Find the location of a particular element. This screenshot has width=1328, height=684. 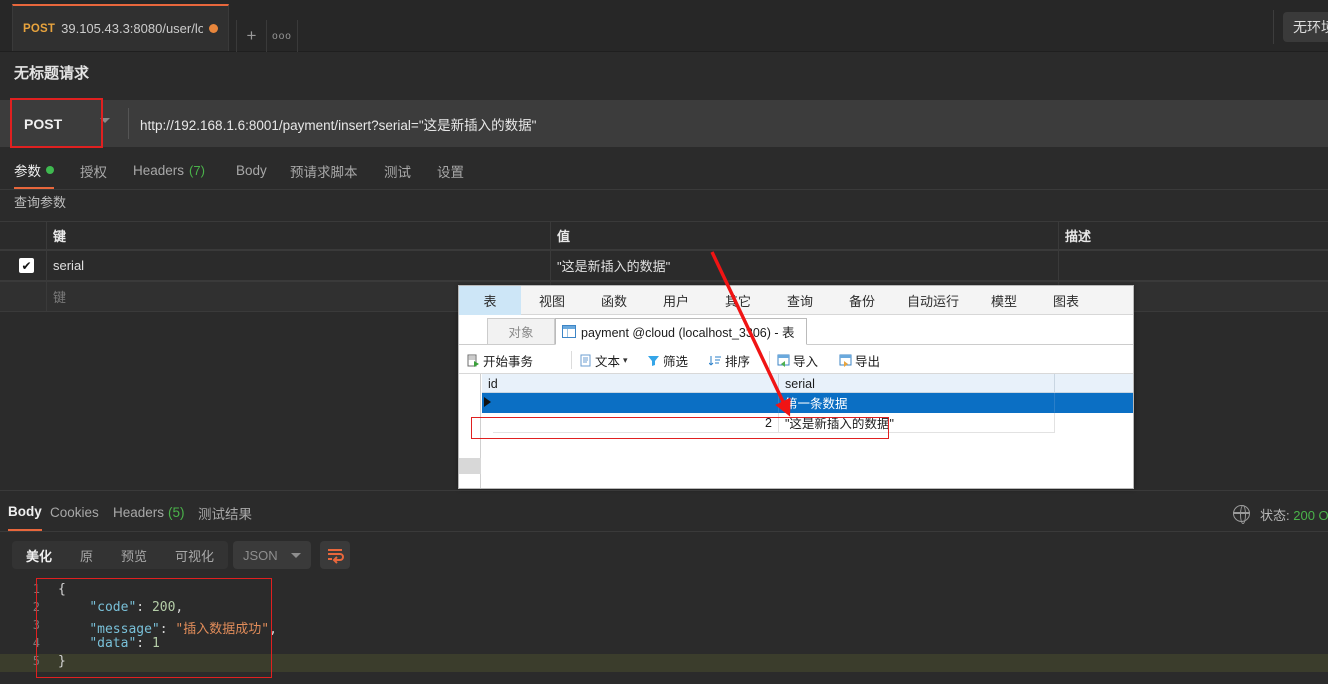

code-text: } is located at coordinates (62, 661).